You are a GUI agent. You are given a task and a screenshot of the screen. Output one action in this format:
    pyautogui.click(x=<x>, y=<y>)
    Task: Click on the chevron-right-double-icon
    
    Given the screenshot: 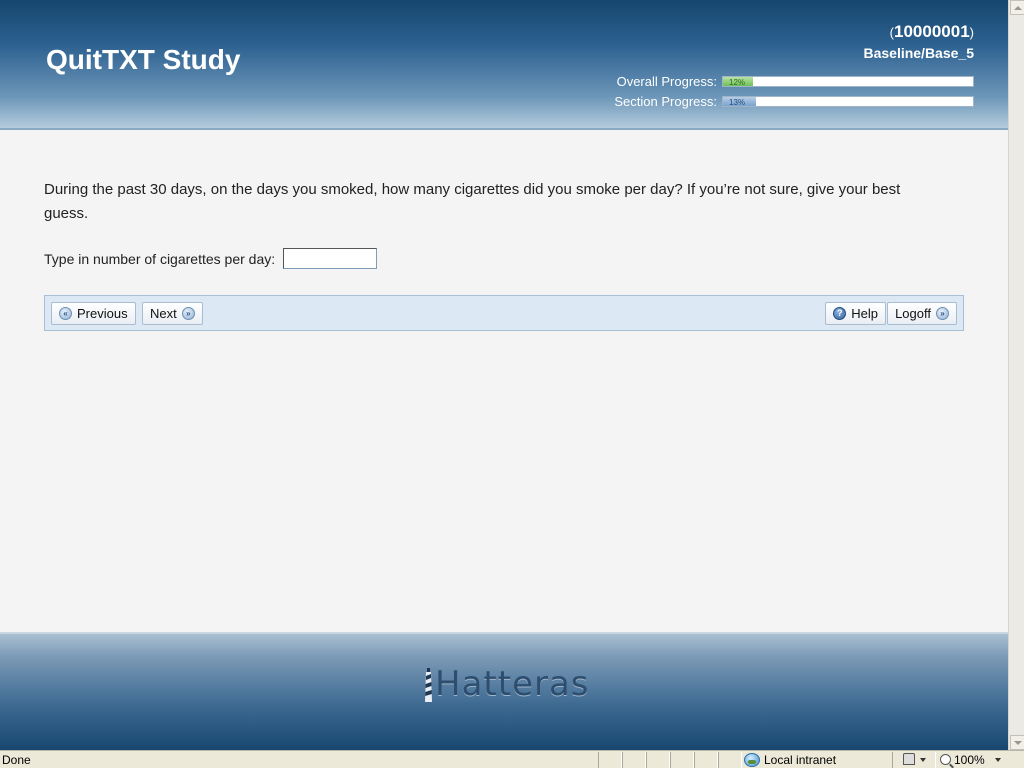 What is the action you would take?
    pyautogui.click(x=188, y=313)
    